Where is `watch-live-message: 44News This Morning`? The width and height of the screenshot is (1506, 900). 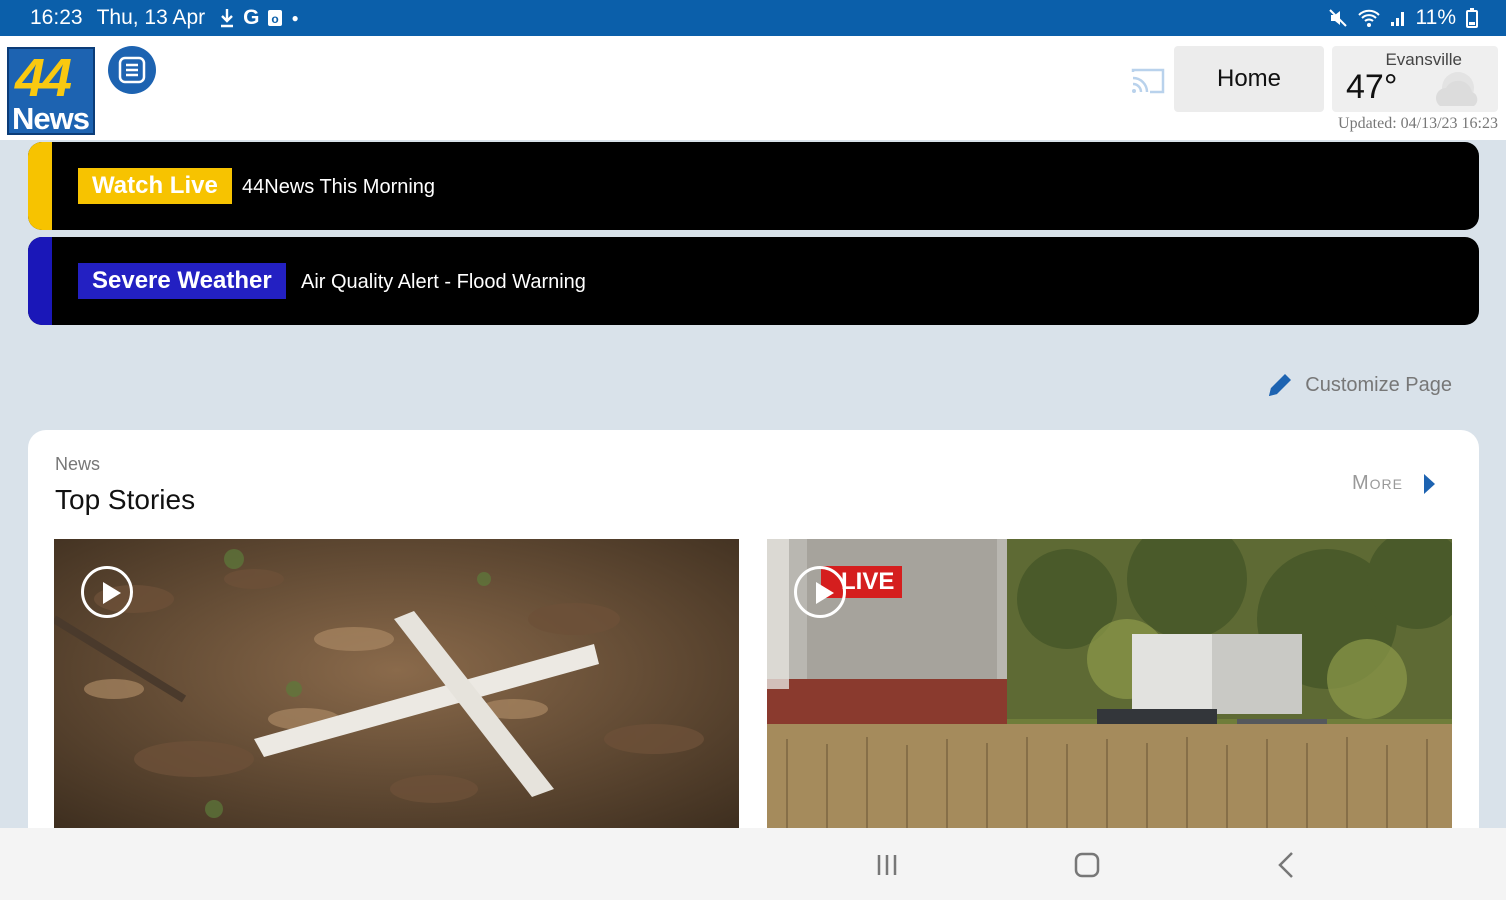 watch-live-message: 44News This Morning is located at coordinates (339, 187).